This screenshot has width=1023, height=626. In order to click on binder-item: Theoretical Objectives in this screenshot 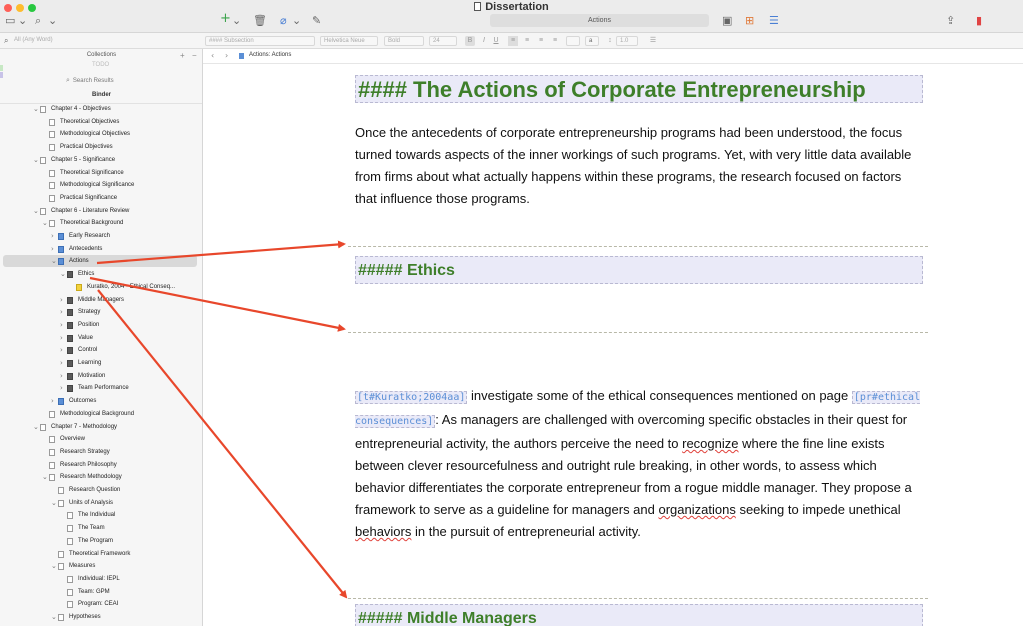, I will do `click(101, 122)`.